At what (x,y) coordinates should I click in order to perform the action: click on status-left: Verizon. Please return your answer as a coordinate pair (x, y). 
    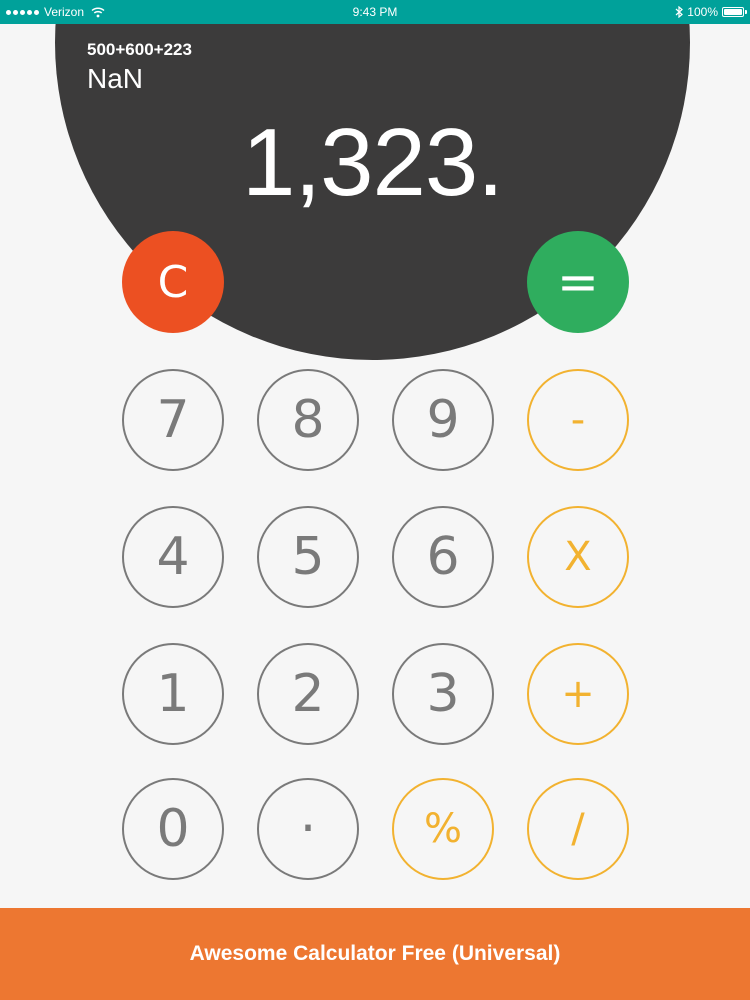
    Looking at the image, I should click on (55, 12).